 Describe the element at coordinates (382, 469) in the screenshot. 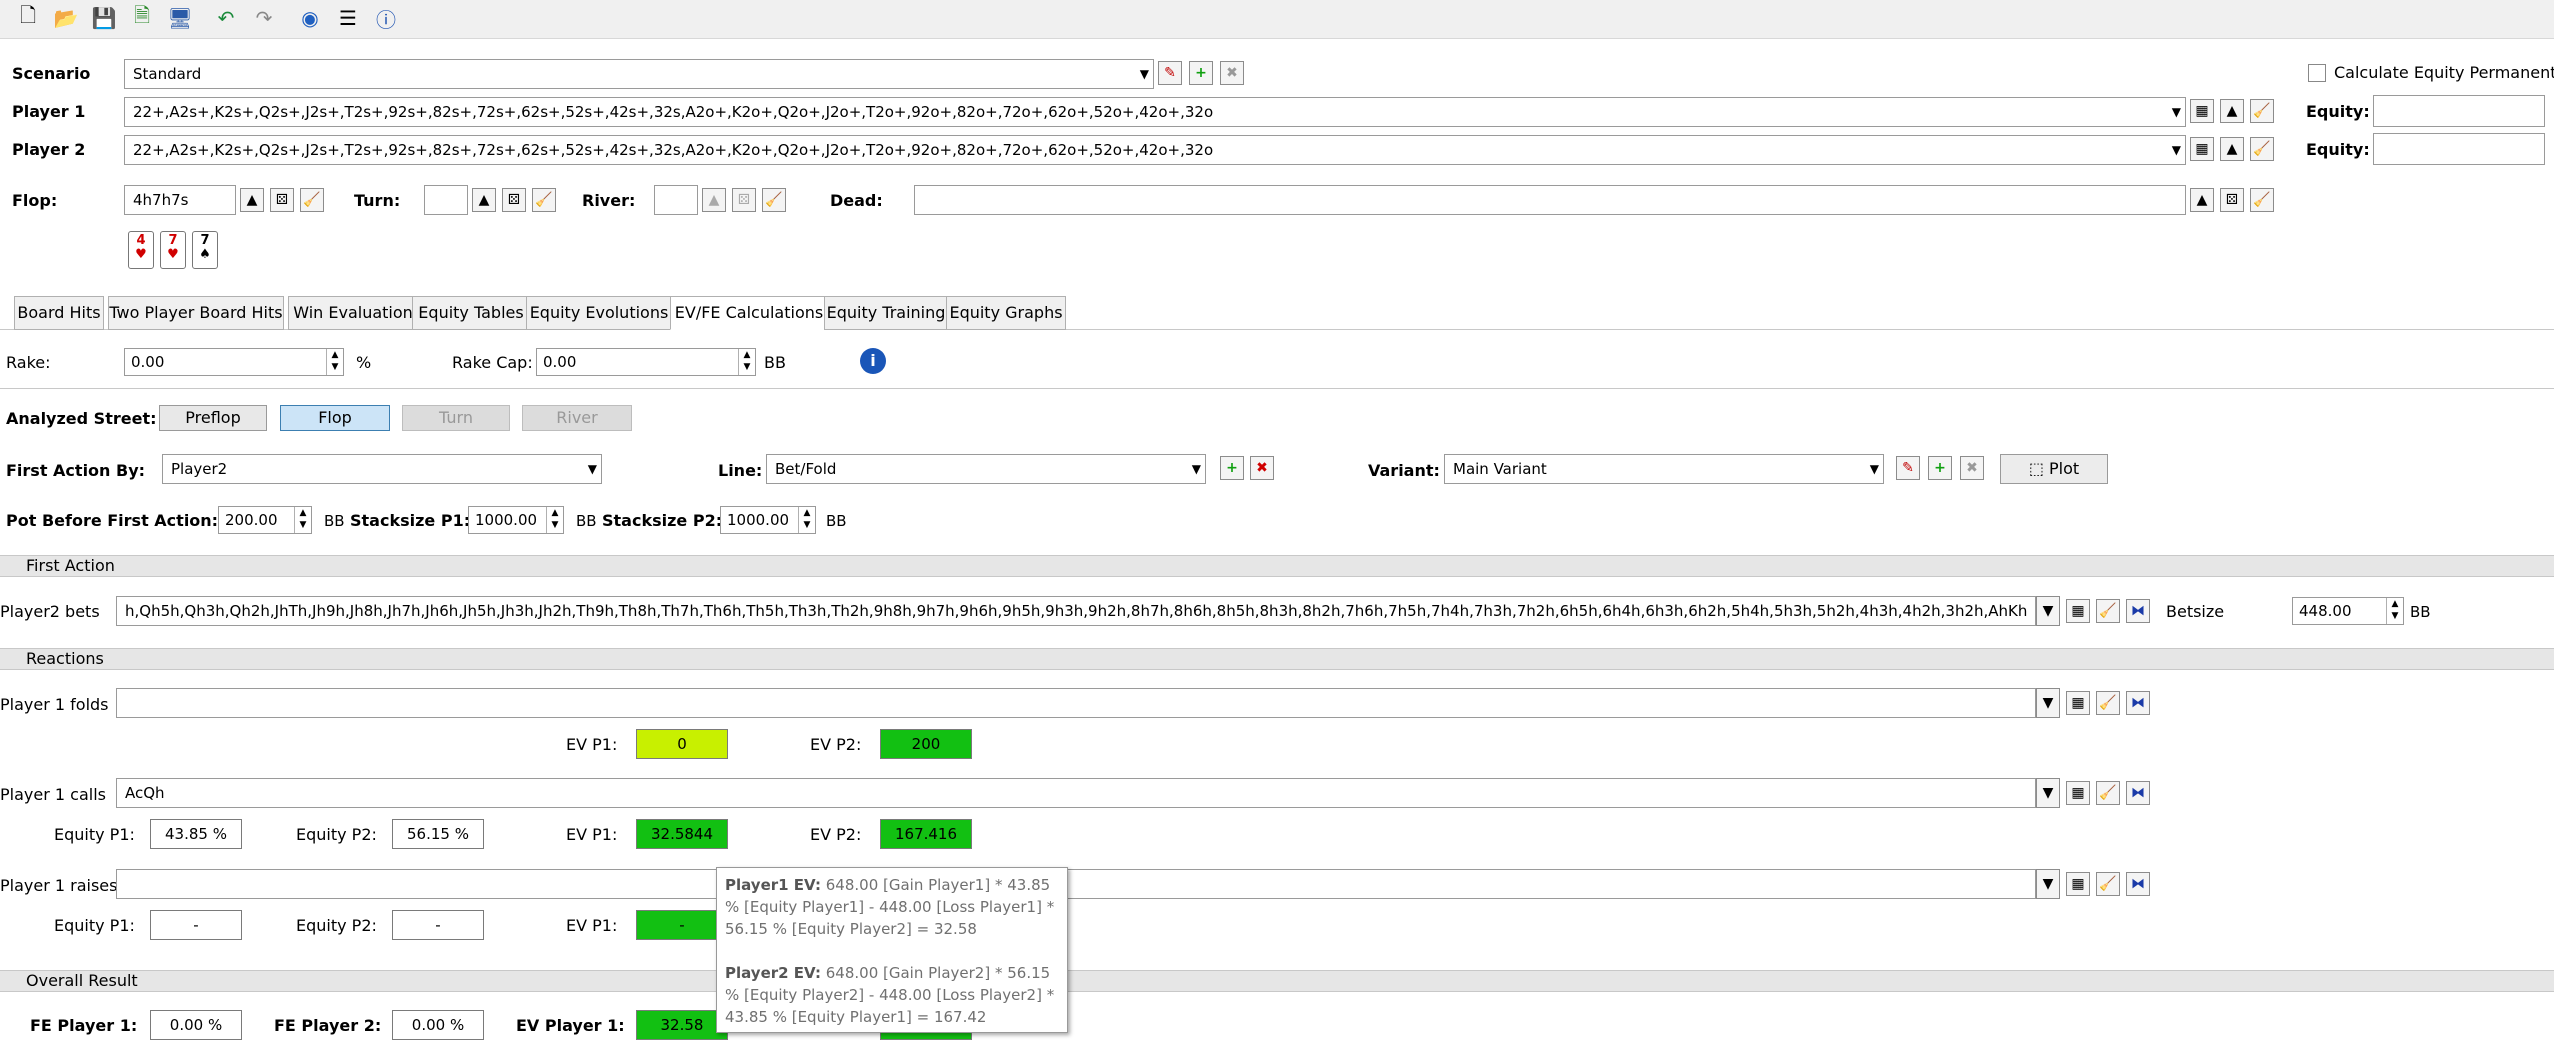

I see `first-action-select: Player2 ▼` at that location.